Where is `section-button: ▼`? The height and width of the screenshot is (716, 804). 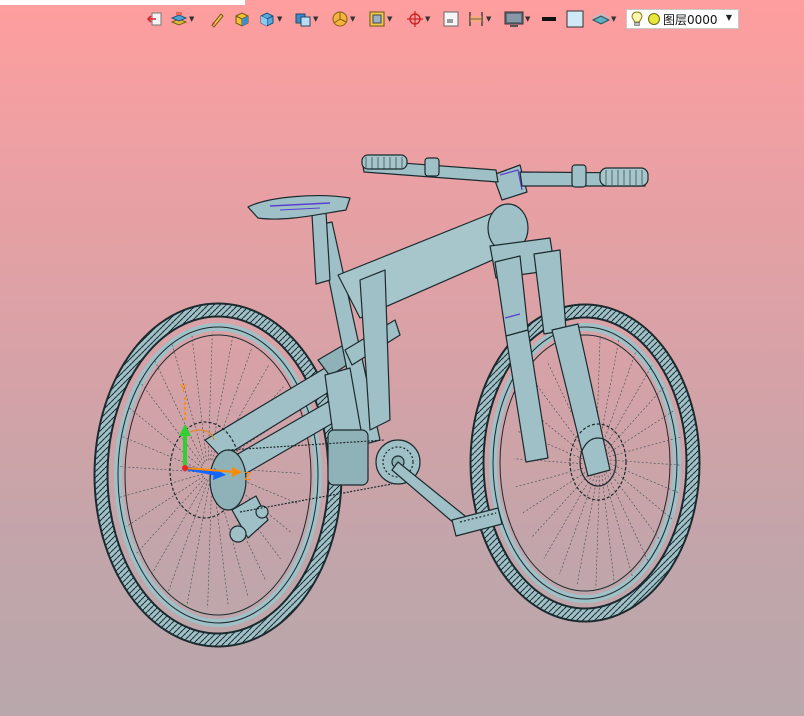
section-button: ▼ is located at coordinates (343, 19).